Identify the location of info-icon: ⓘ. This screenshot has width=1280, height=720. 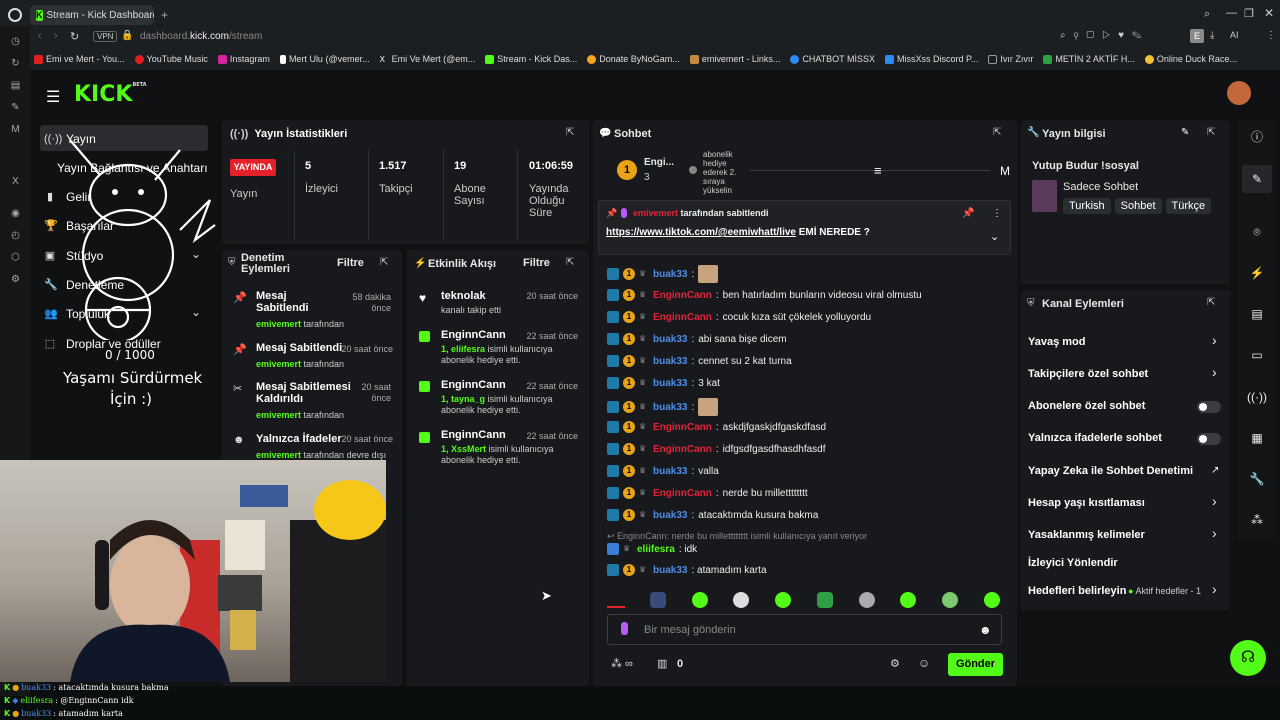
(1257, 137).